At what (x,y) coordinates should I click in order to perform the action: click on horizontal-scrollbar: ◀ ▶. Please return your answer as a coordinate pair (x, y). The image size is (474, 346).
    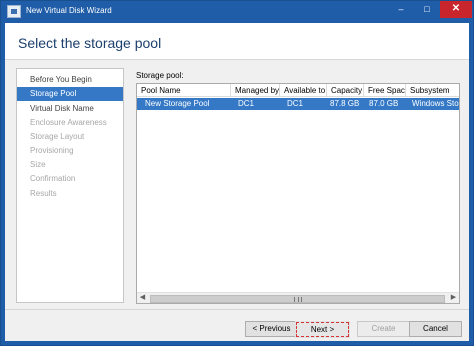
    Looking at the image, I should click on (298, 297).